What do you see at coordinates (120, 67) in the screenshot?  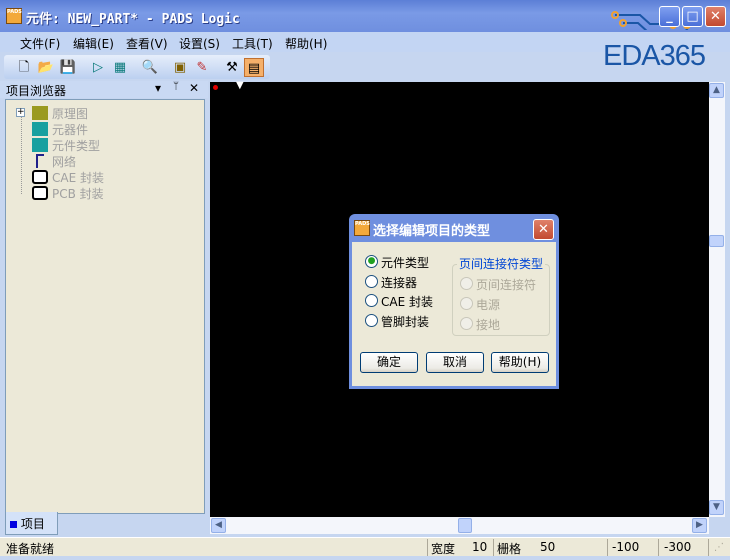 I see `chip-icon: ▦` at bounding box center [120, 67].